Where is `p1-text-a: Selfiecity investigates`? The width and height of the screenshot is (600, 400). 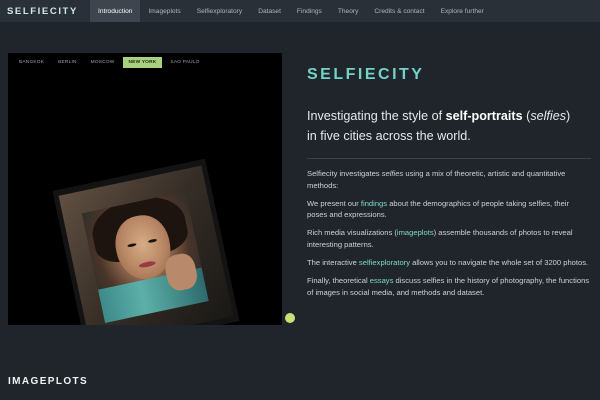 p1-text-a: Selfiecity investigates is located at coordinates (344, 173).